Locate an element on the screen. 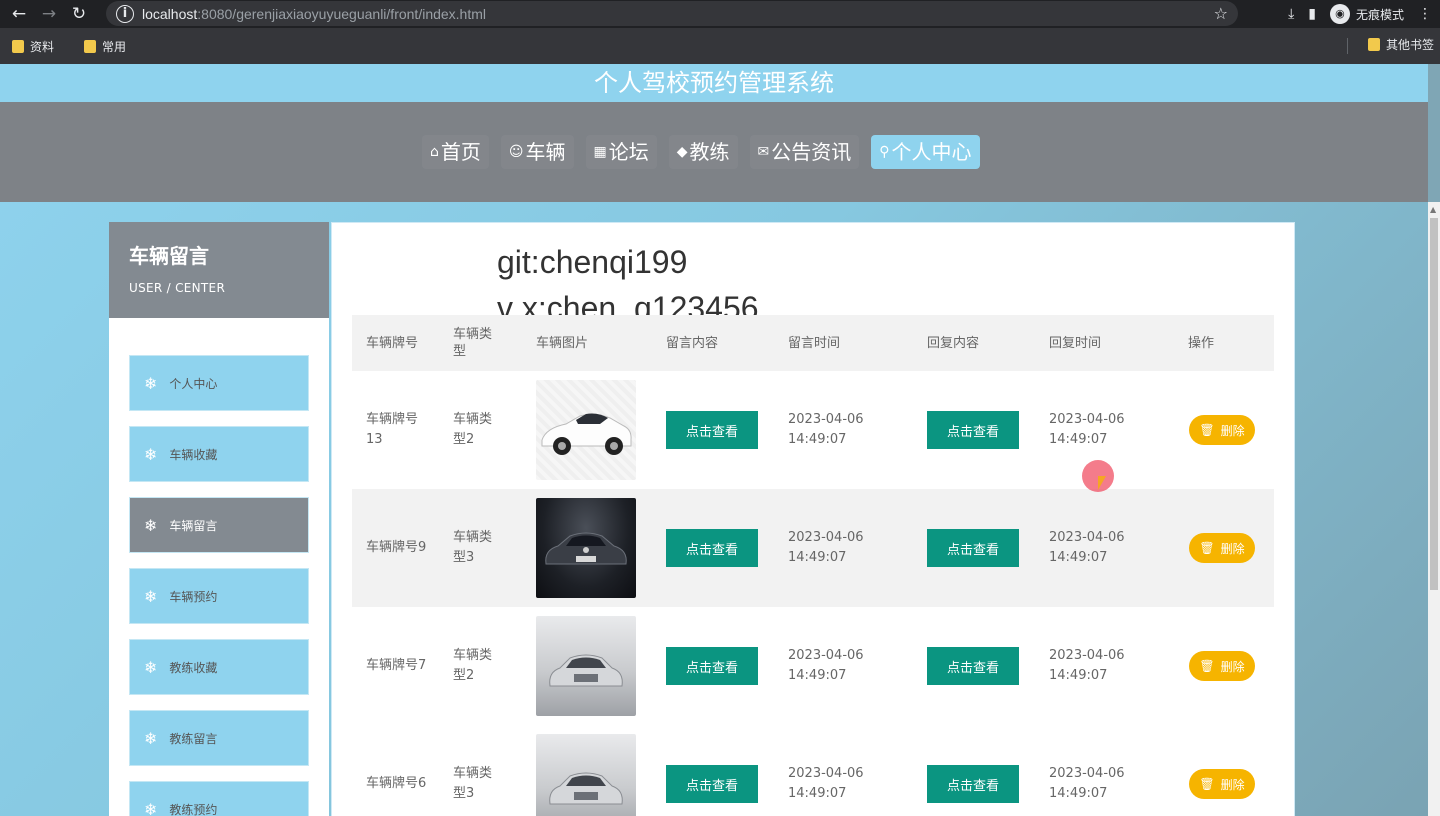 The width and height of the screenshot is (1440, 816). sidebar-item-user-center: ❄ 个人中心 is located at coordinates (219, 383).